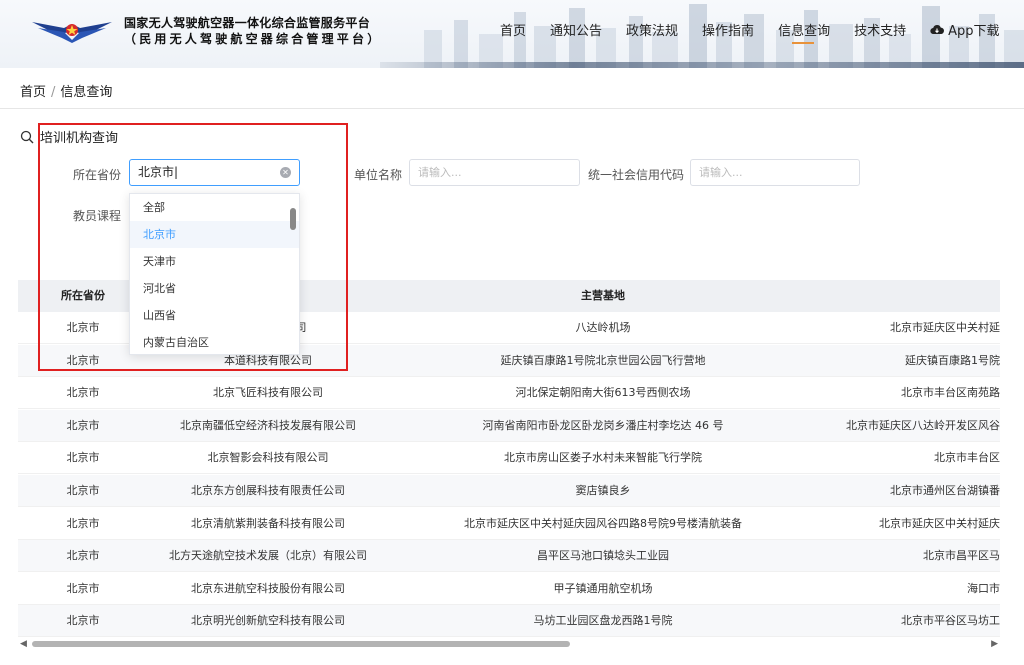  I want to click on nav-guide: 操作指南, so click(728, 29).